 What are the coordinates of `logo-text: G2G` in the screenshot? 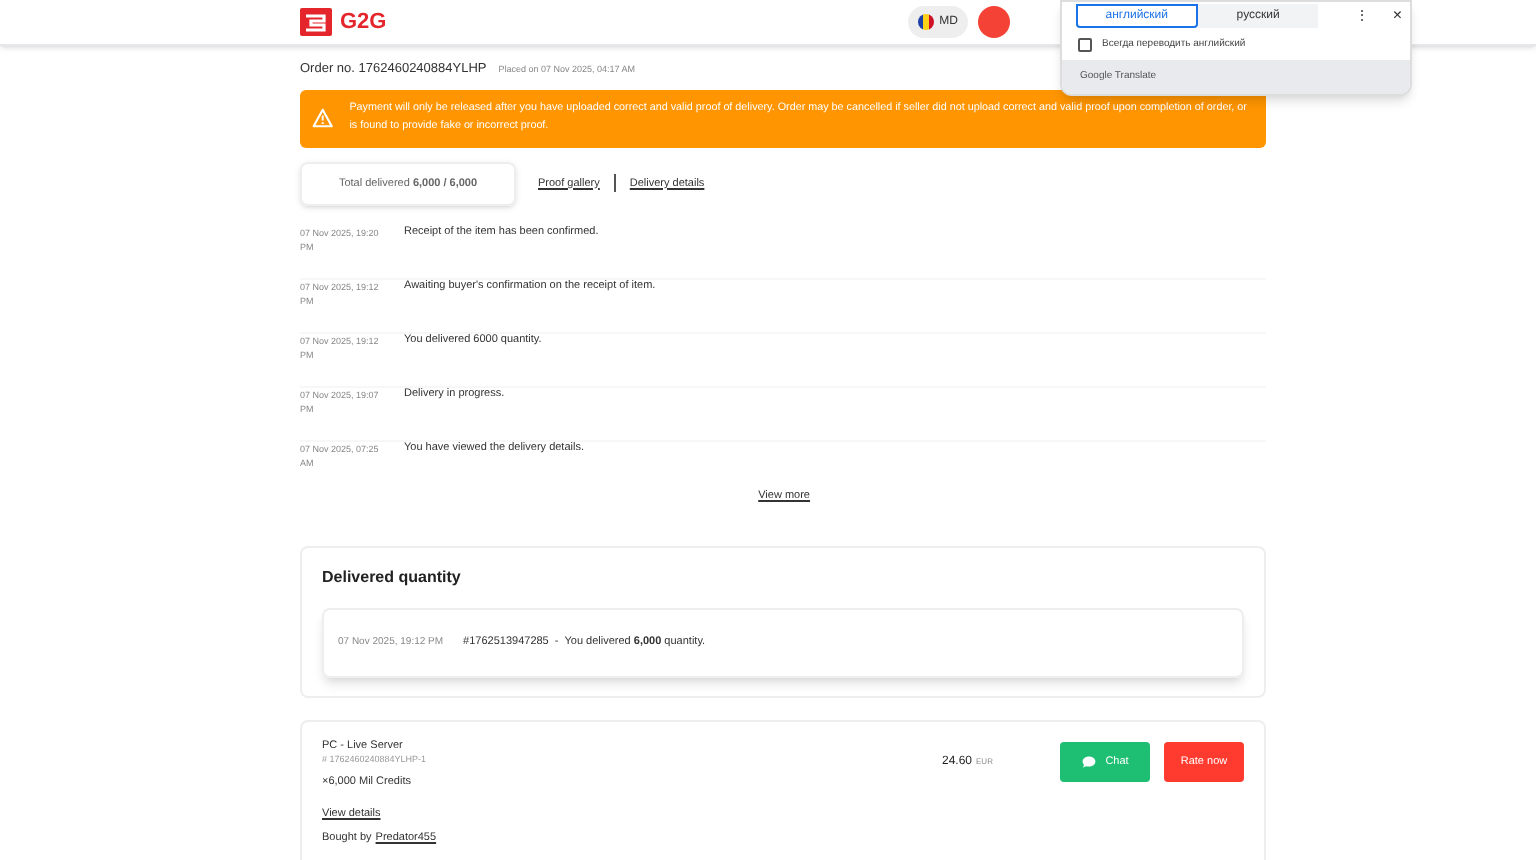 It's located at (363, 22).